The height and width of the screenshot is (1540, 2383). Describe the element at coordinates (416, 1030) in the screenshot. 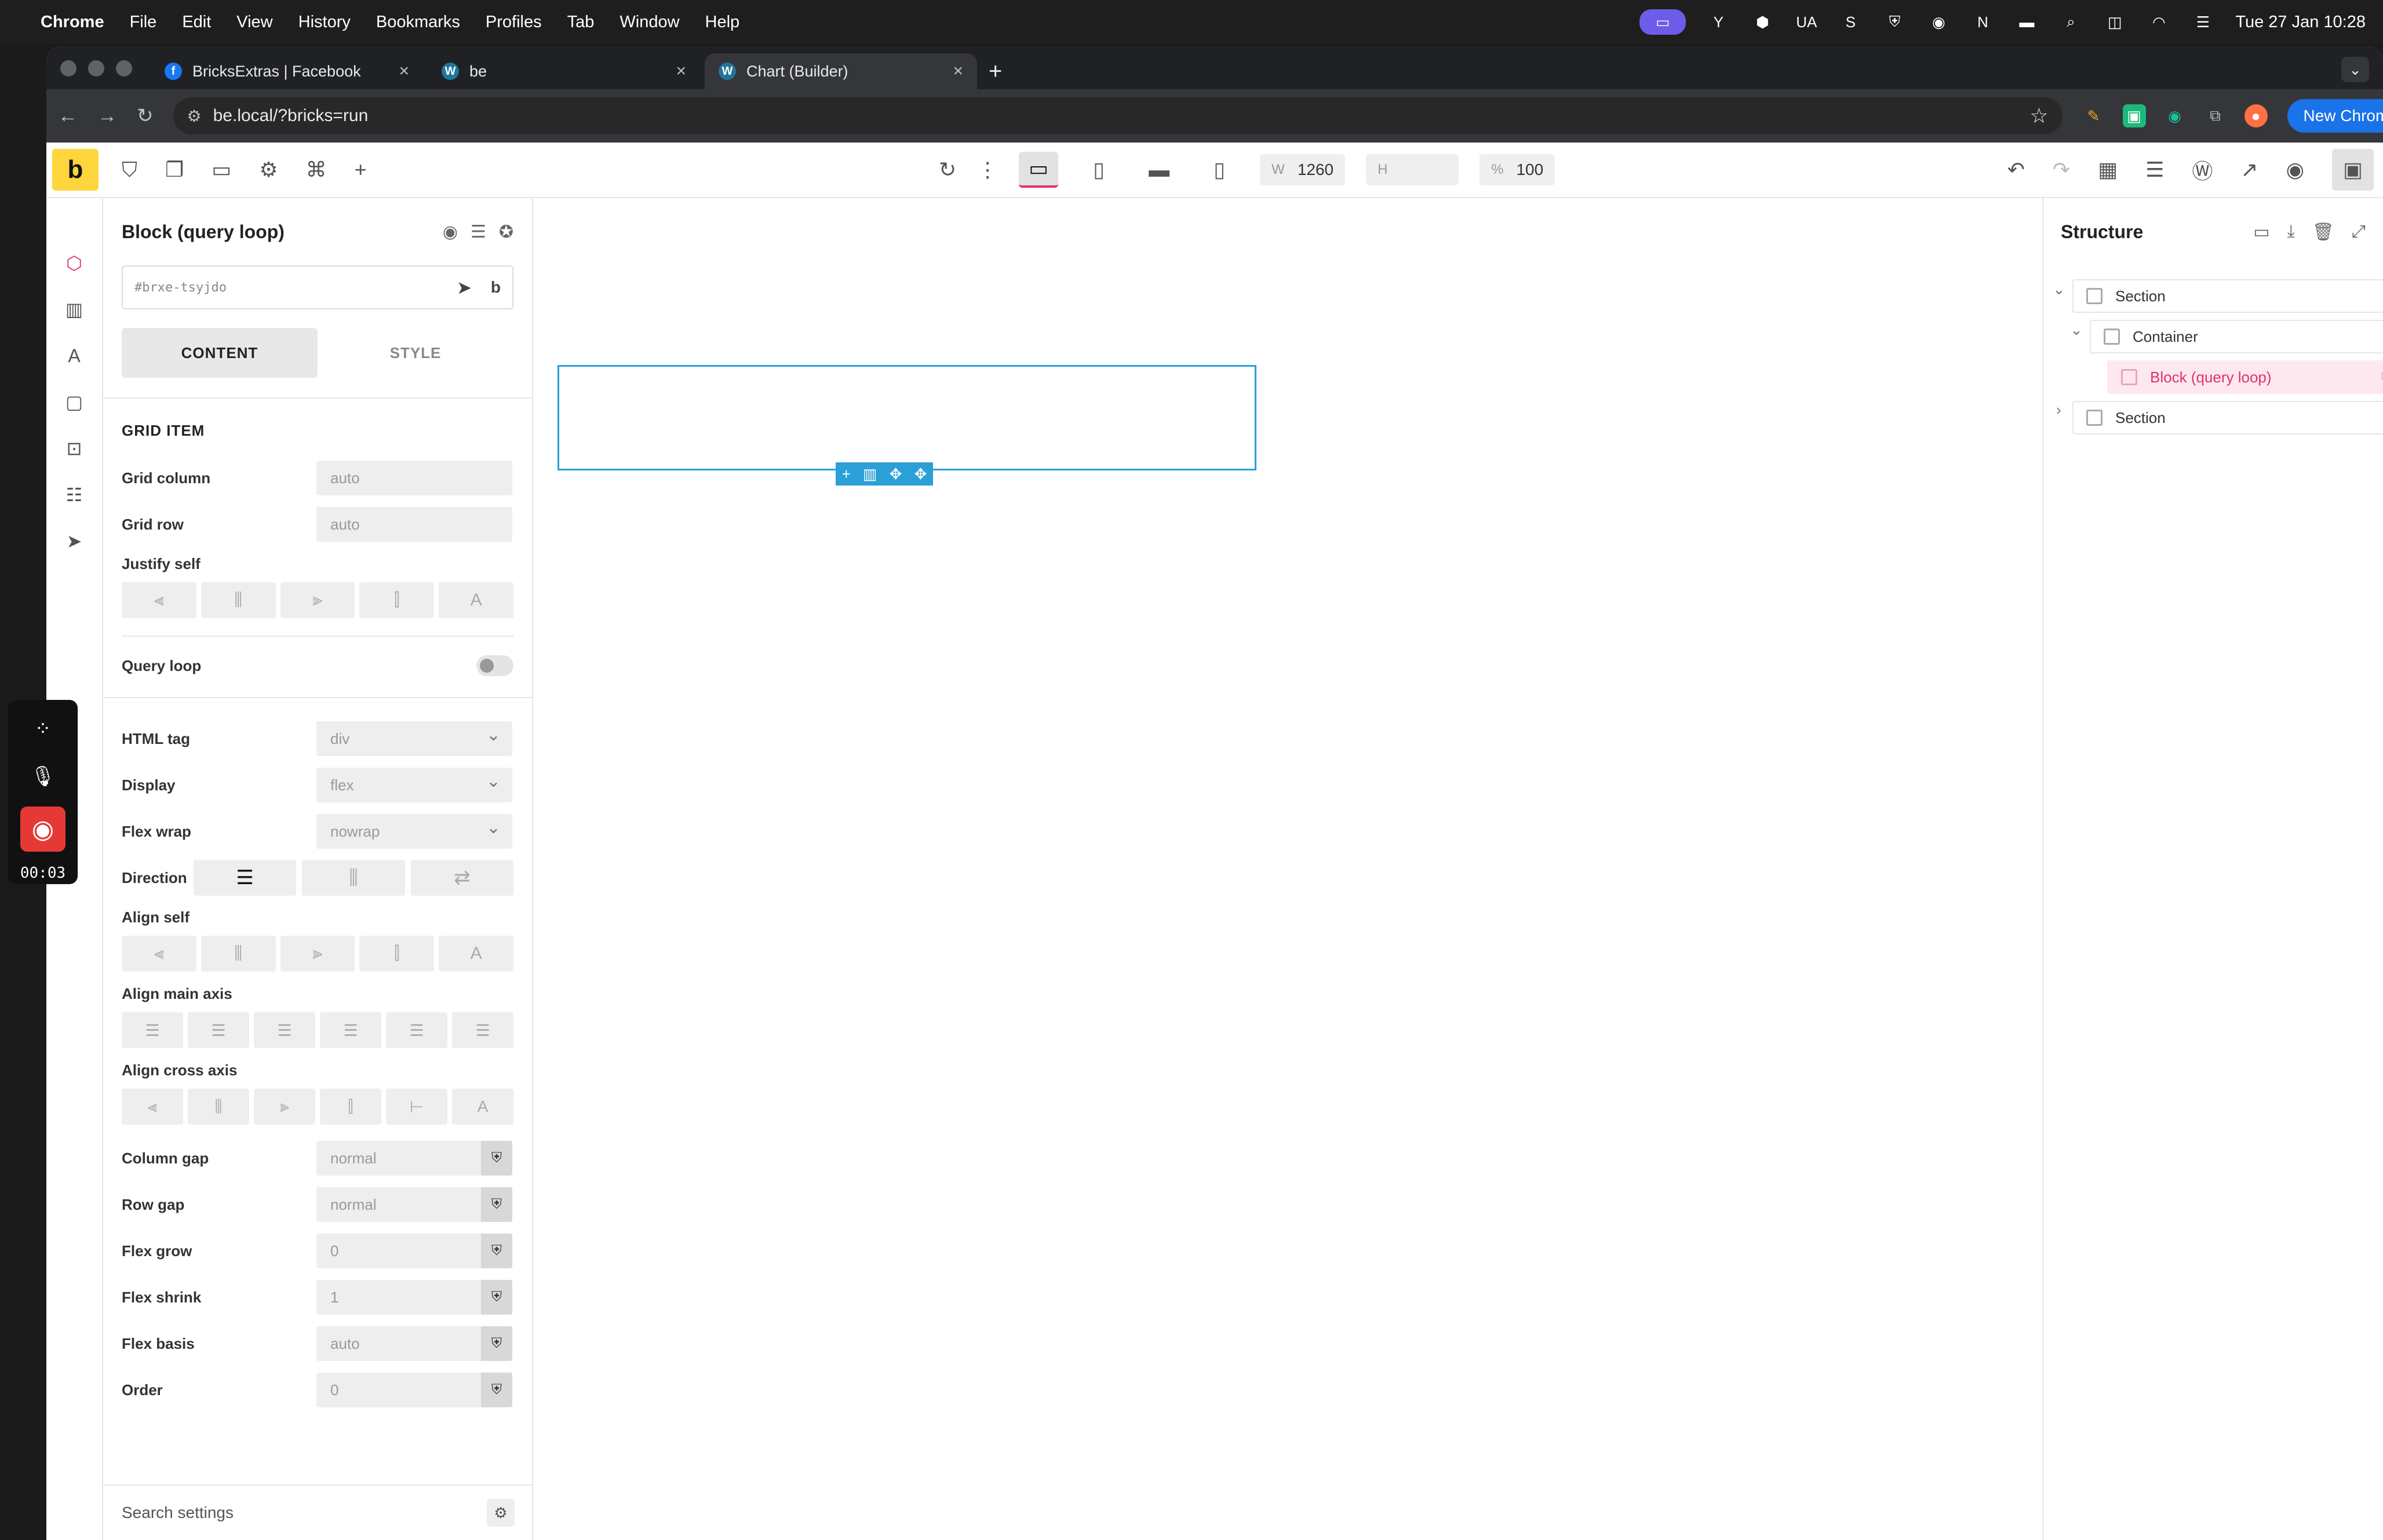

I see `main-space-around-icon: ☰` at that location.